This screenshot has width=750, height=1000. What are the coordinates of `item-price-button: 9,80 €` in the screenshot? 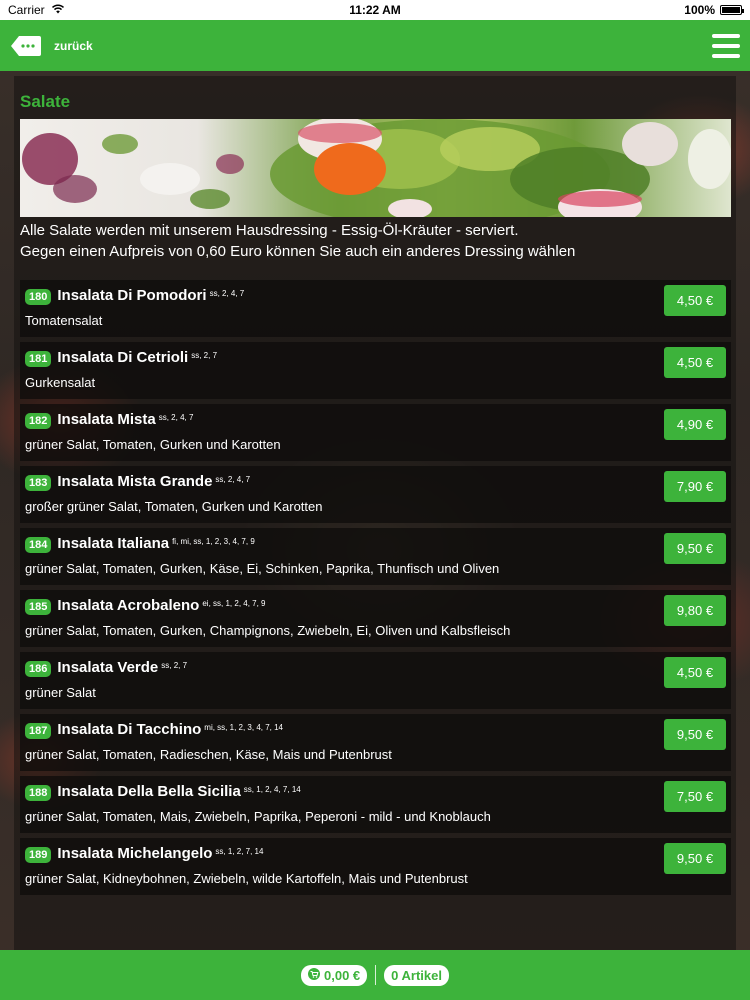 It's located at (695, 610).